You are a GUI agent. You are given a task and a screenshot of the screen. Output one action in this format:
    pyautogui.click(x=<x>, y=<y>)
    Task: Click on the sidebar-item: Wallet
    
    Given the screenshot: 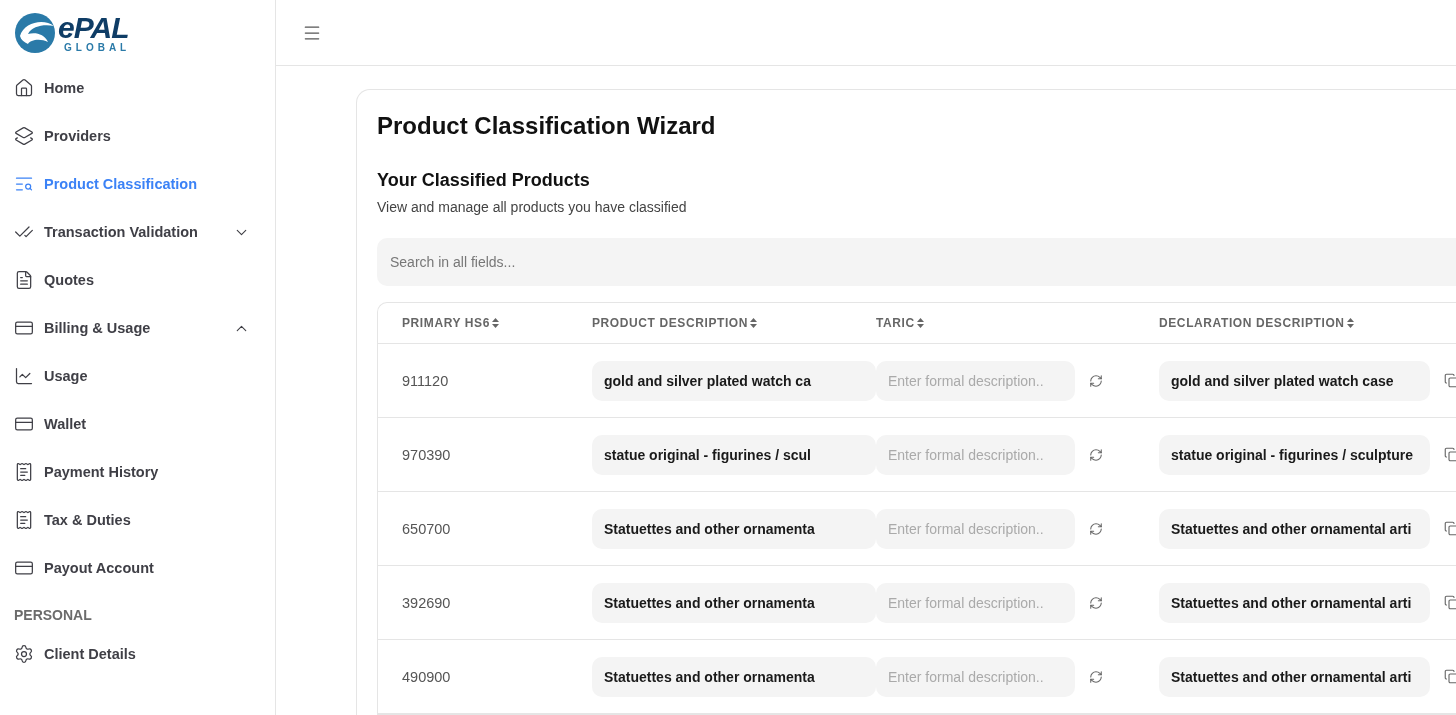 What is the action you would take?
    pyautogui.click(x=132, y=424)
    